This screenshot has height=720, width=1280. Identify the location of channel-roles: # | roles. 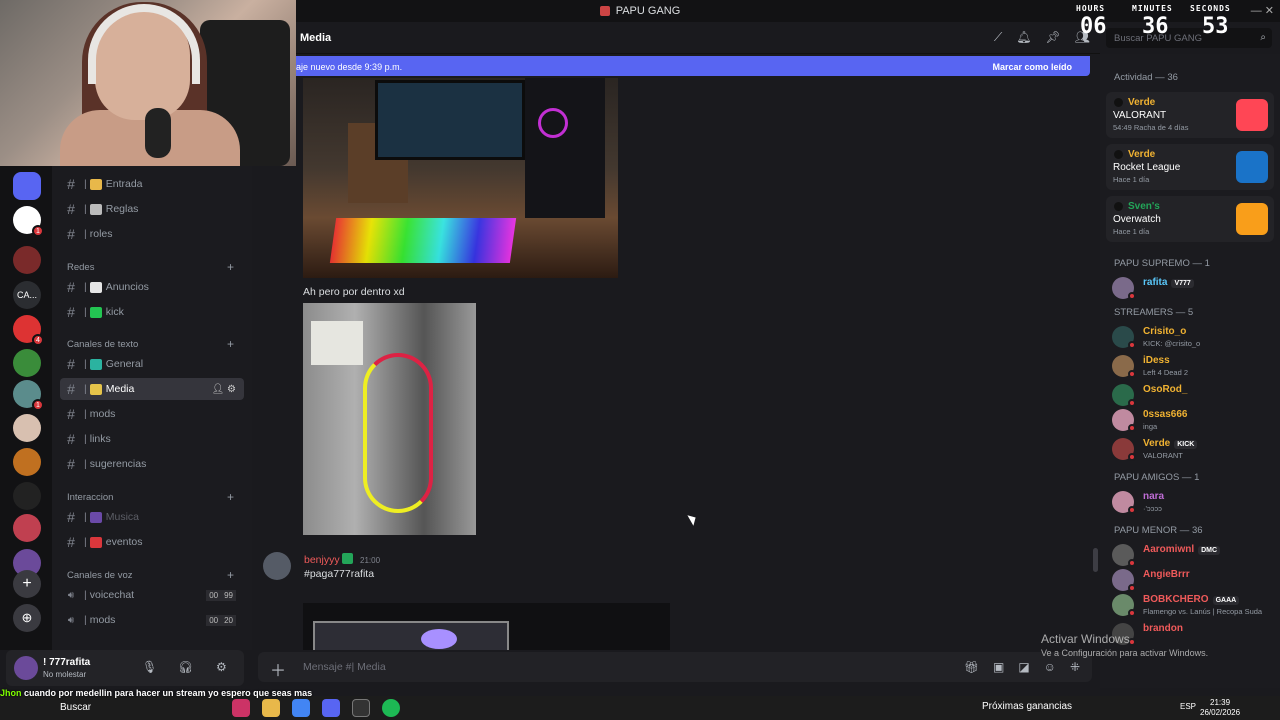
(152, 234).